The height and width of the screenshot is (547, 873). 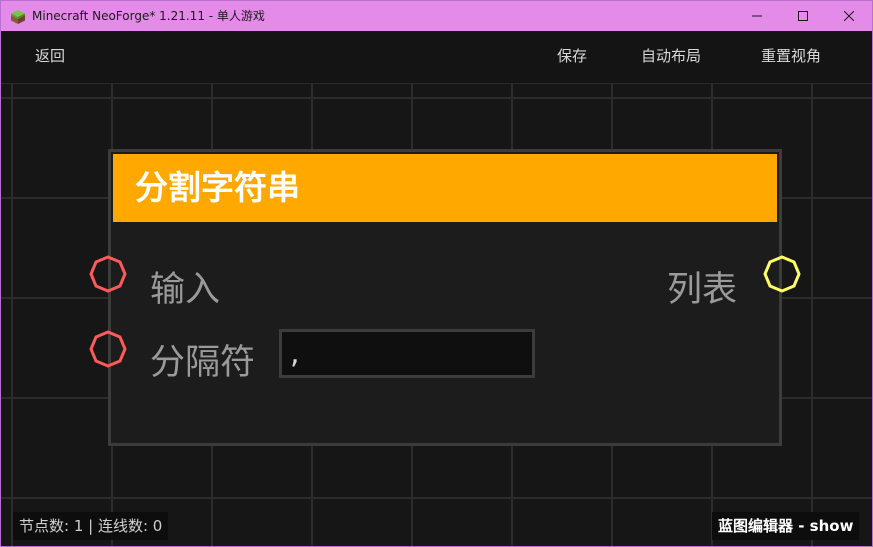 What do you see at coordinates (671, 56) in the screenshot?
I see `auto-layout-button: 自动布局` at bounding box center [671, 56].